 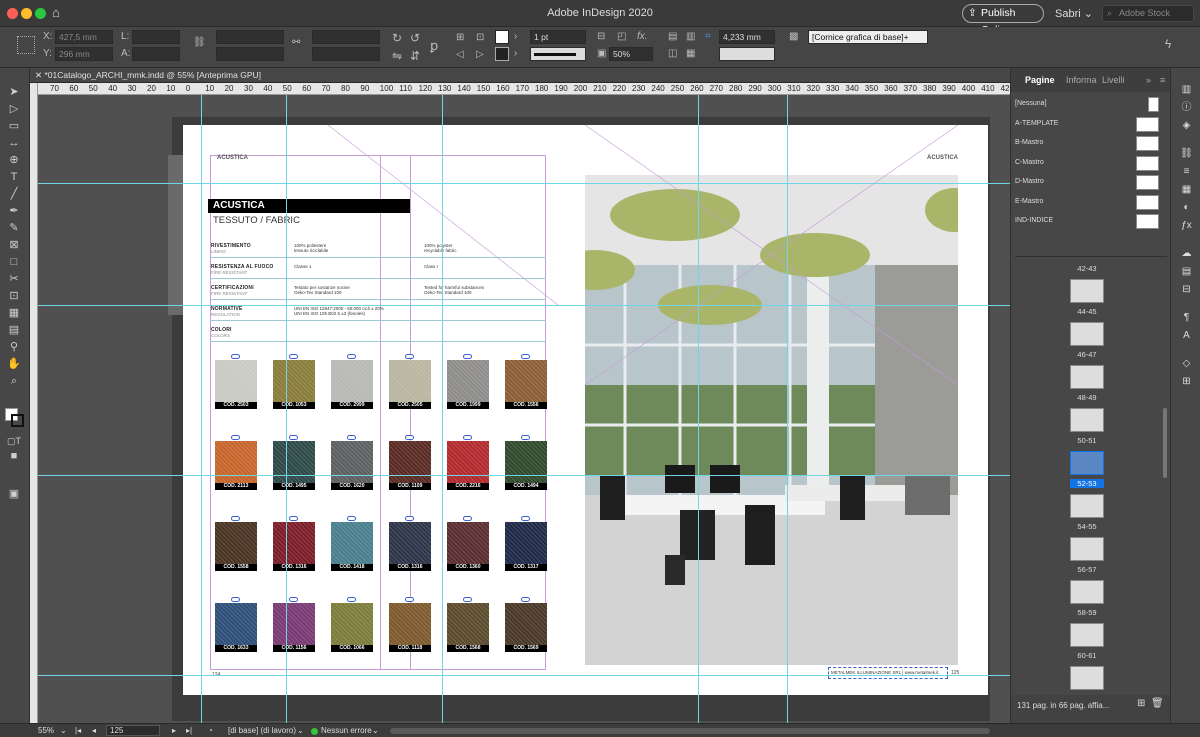 I want to click on spread-label: 54-55, so click(x=1087, y=526).